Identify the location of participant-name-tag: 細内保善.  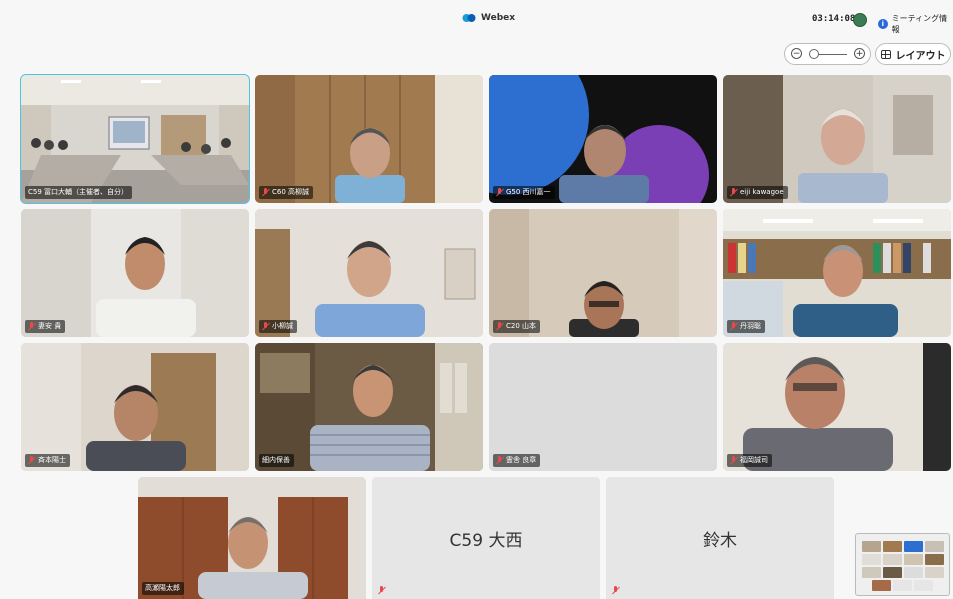
(276, 460).